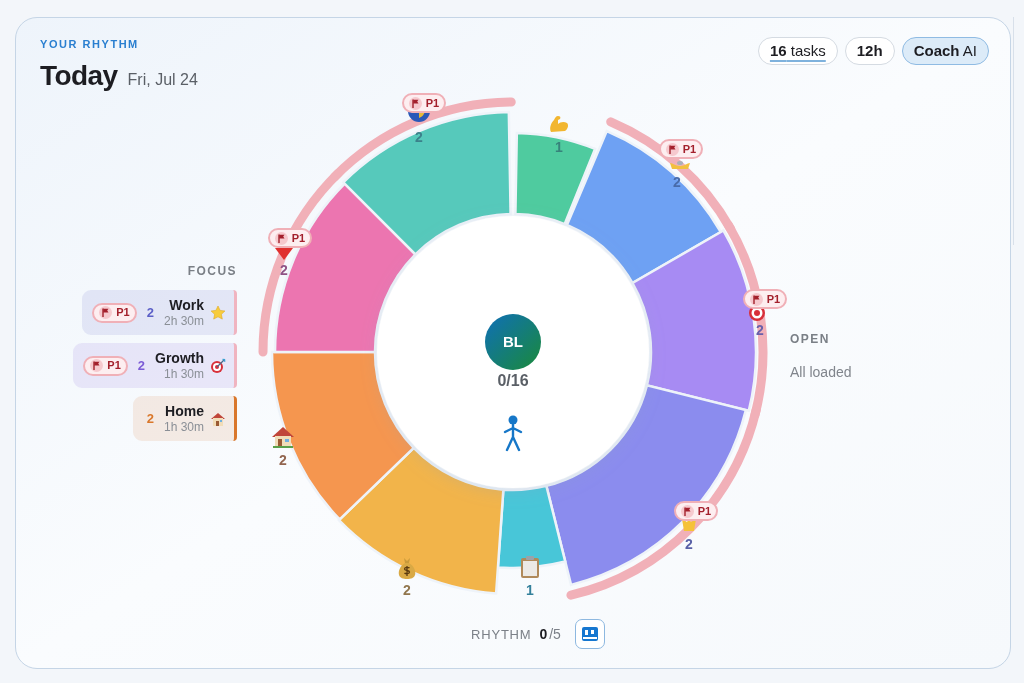 The image size is (1024, 683). What do you see at coordinates (162, 79) in the screenshot?
I see `date-label: Fri, Jul 24` at bounding box center [162, 79].